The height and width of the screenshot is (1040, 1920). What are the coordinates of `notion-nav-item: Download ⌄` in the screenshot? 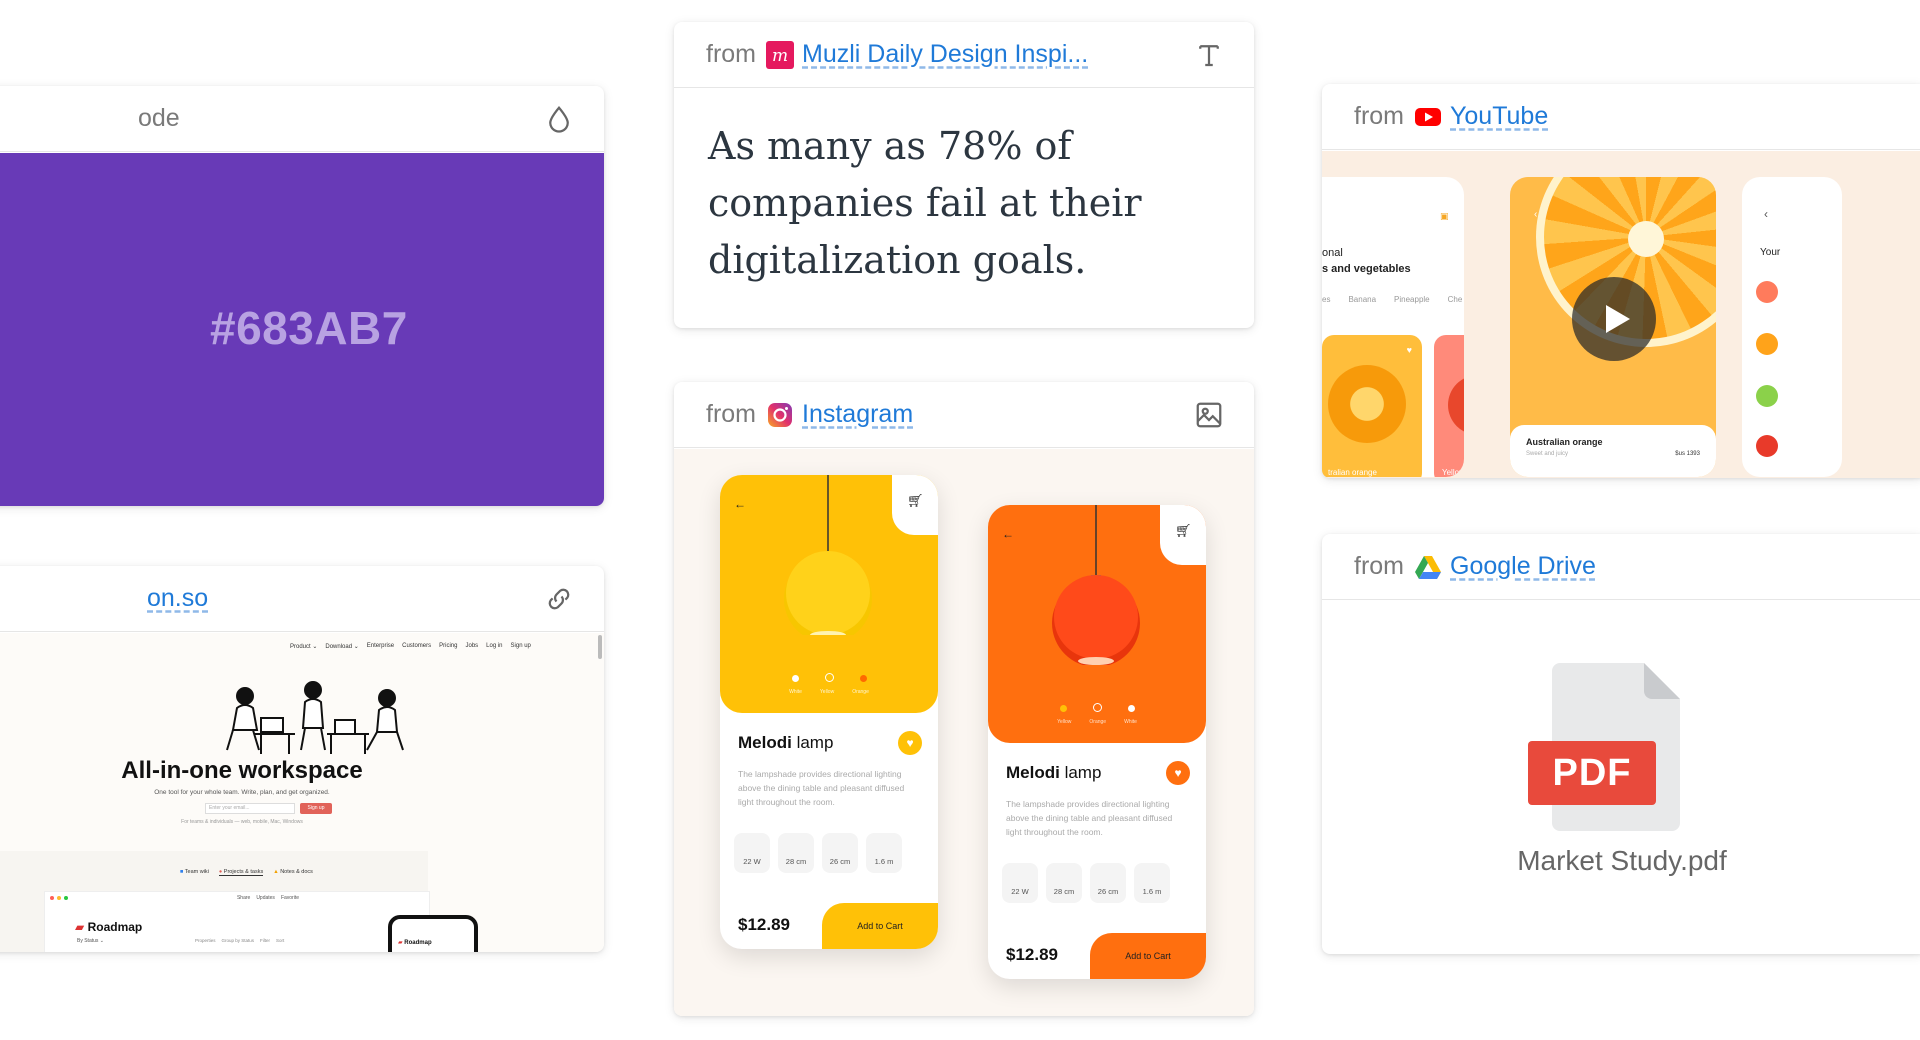 It's located at (342, 647).